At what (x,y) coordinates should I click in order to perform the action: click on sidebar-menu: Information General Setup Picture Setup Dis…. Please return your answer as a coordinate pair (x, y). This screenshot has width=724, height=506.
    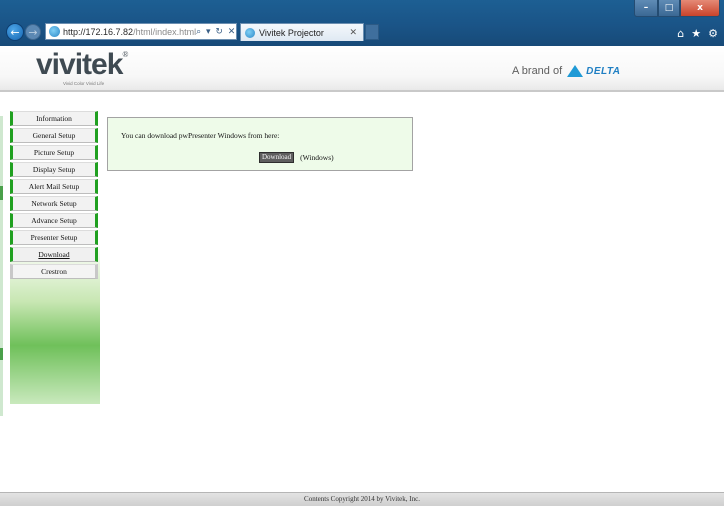
    Looking at the image, I should click on (55, 195).